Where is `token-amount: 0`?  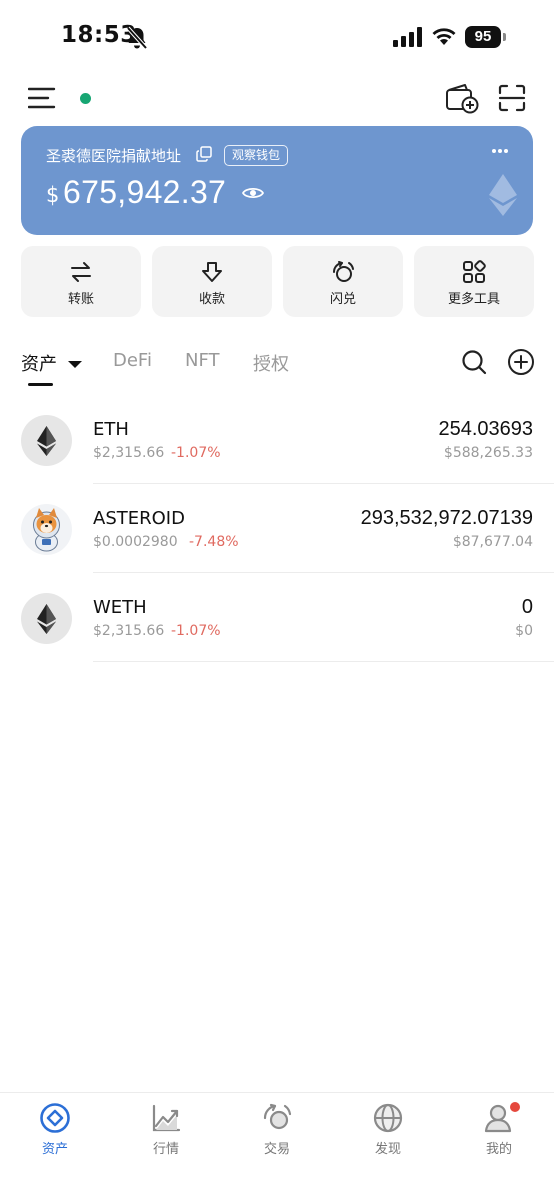 token-amount: 0 is located at coordinates (527, 607).